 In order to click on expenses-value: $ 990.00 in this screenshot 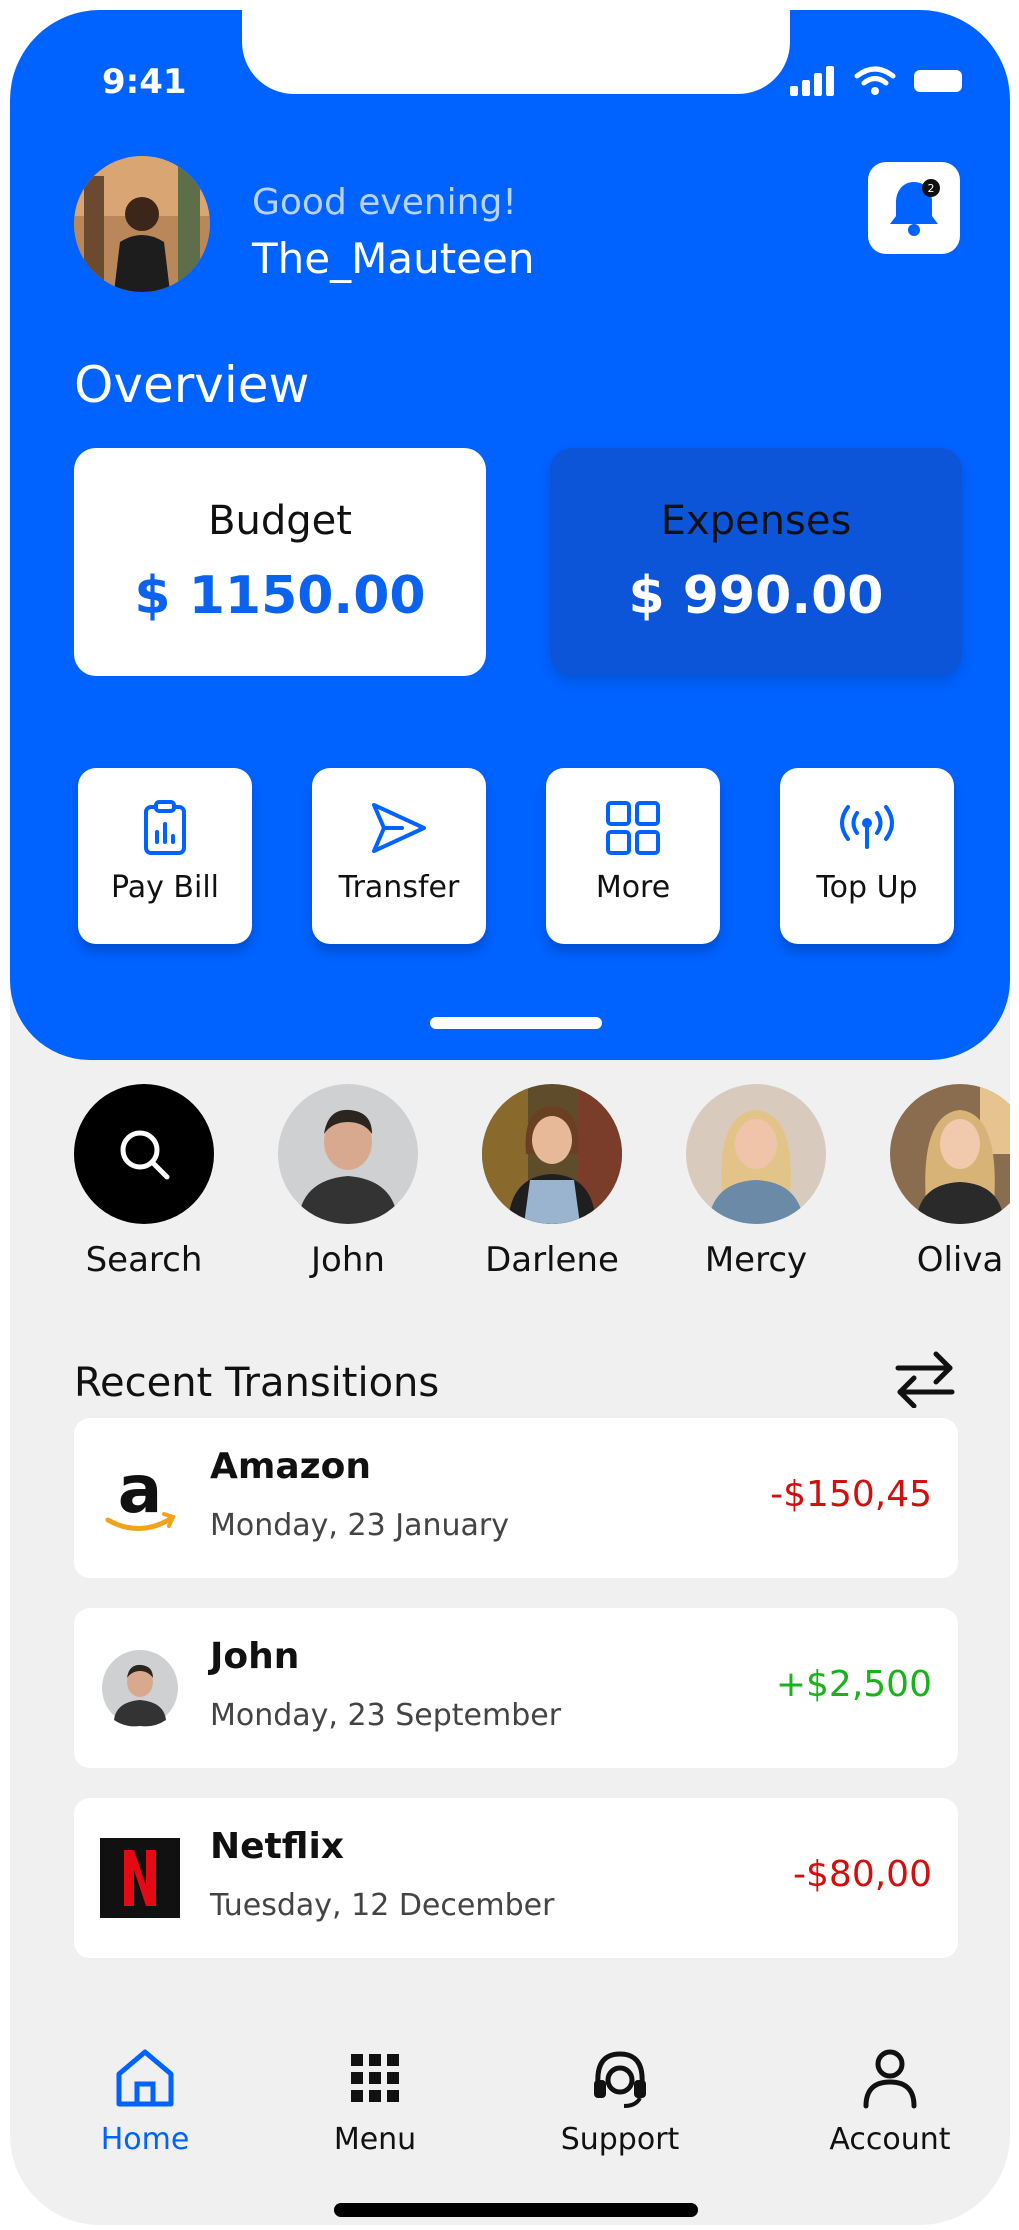, I will do `click(756, 596)`.